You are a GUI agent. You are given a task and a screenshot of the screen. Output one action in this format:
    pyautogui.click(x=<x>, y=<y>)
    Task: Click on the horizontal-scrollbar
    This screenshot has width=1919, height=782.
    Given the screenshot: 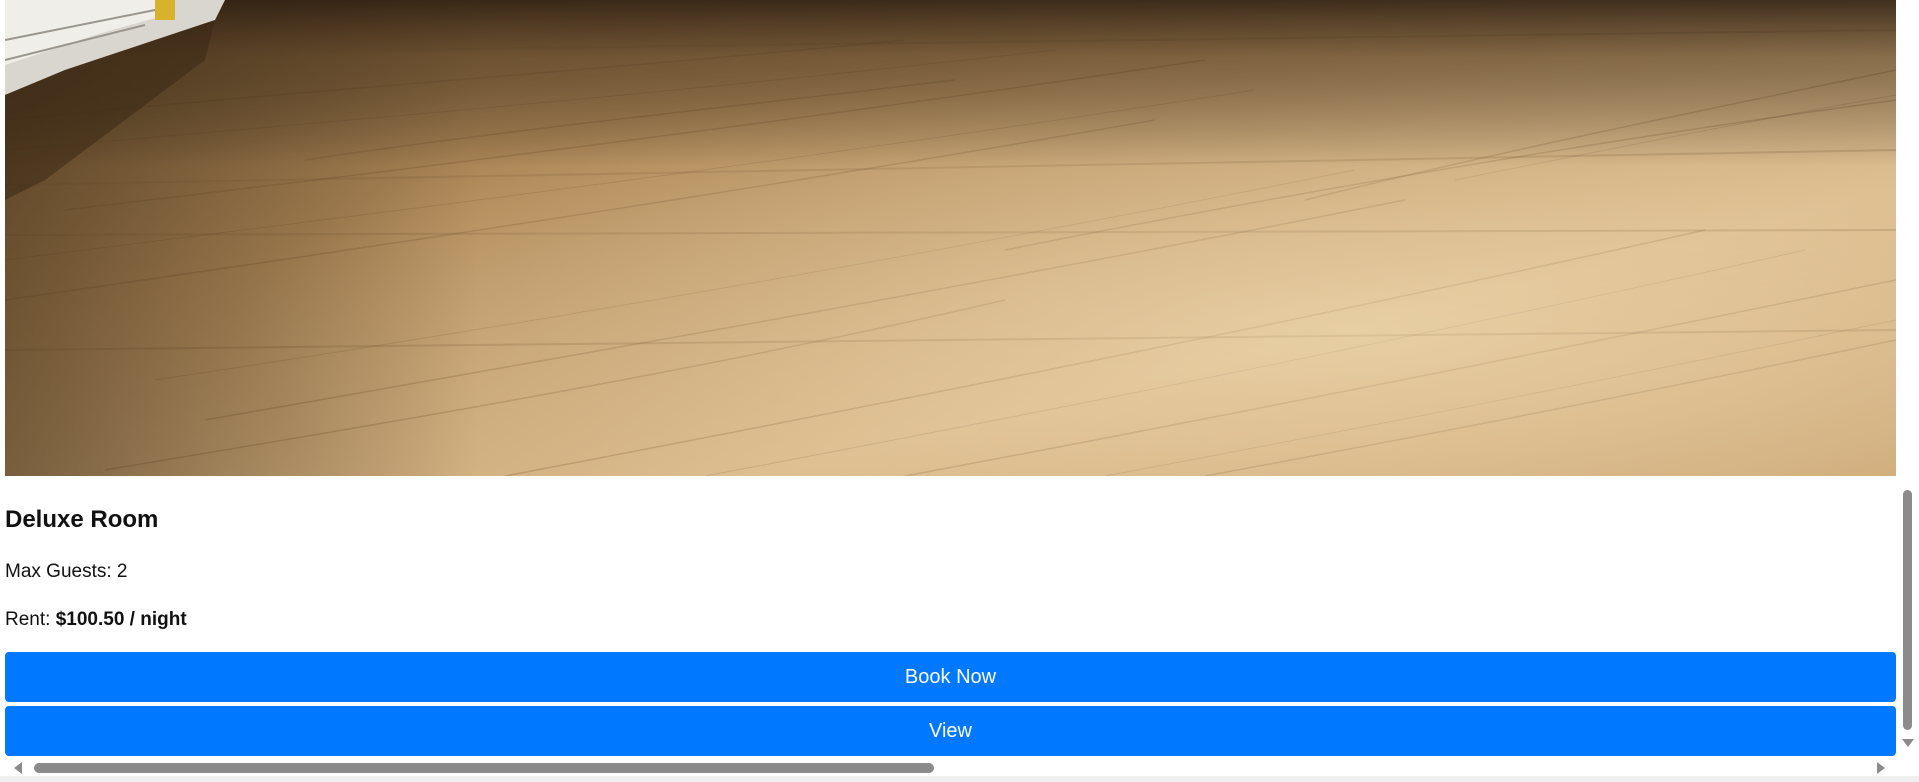 What is the action you would take?
    pyautogui.click(x=949, y=768)
    